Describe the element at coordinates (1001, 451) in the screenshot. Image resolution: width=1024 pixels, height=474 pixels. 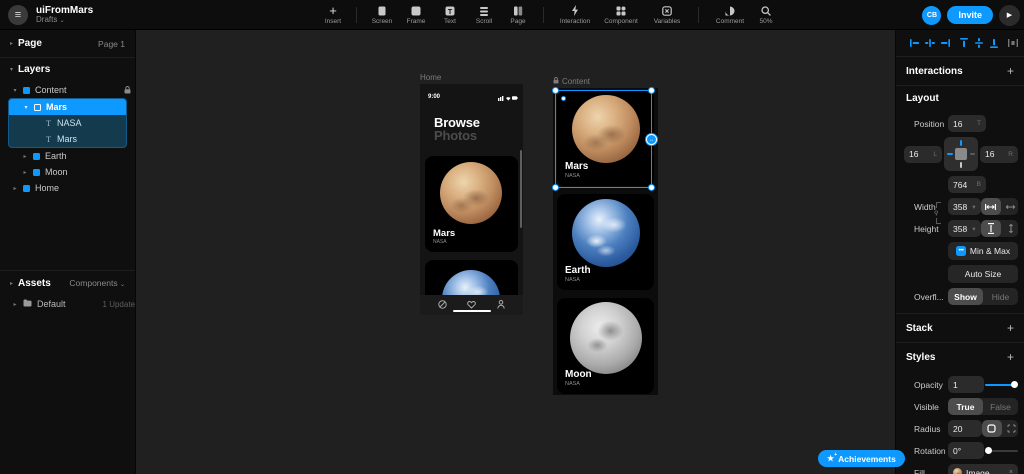
I see `rotation-slider` at that location.